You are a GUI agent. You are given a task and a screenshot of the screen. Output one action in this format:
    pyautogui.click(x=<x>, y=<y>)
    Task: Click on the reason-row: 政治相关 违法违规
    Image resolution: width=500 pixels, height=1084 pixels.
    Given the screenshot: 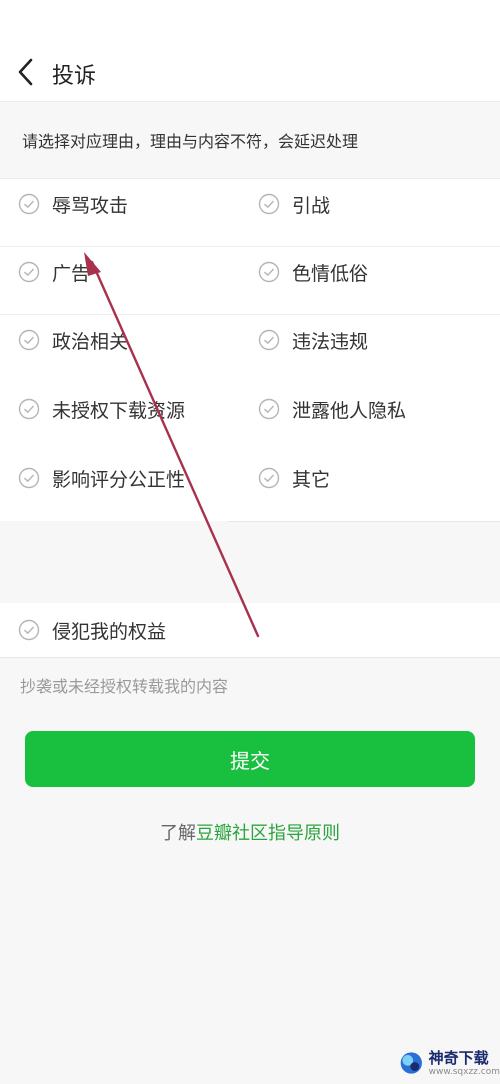 What is the action you would take?
    pyautogui.click(x=250, y=349)
    